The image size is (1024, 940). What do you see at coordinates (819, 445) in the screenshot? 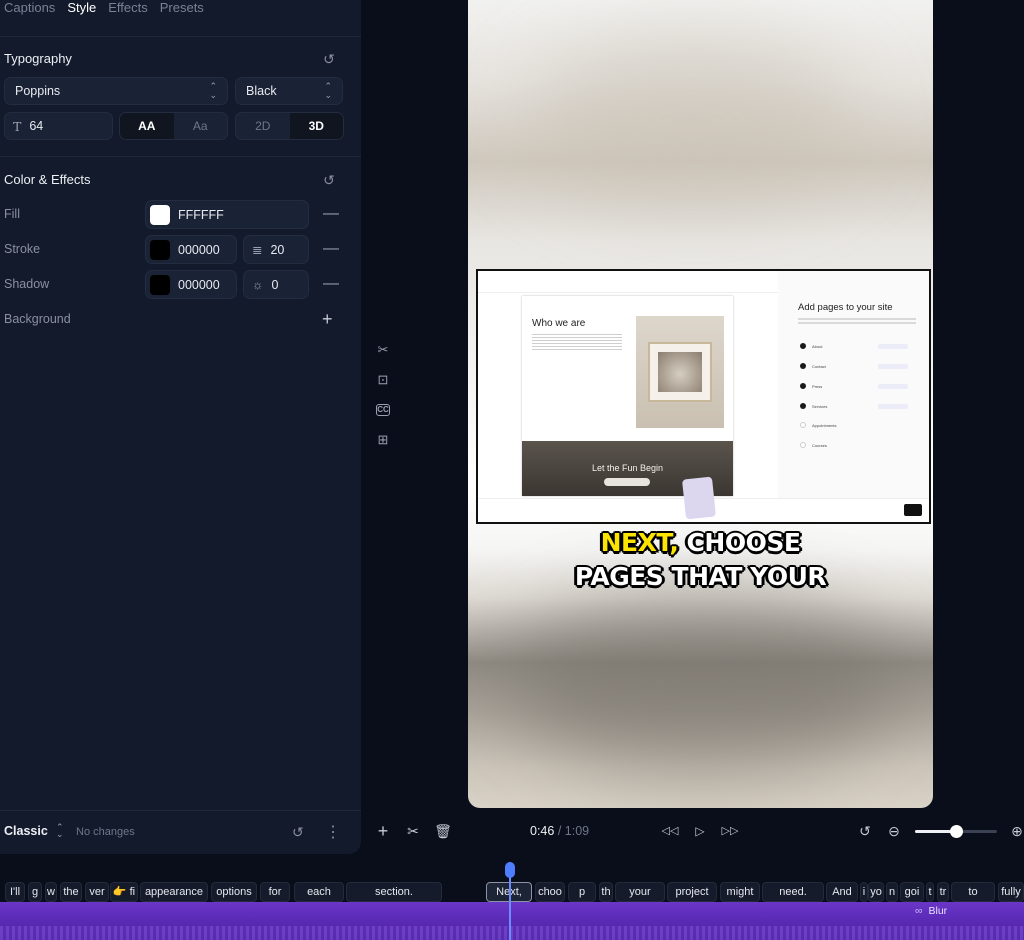
I see `option-label: Courses` at bounding box center [819, 445].